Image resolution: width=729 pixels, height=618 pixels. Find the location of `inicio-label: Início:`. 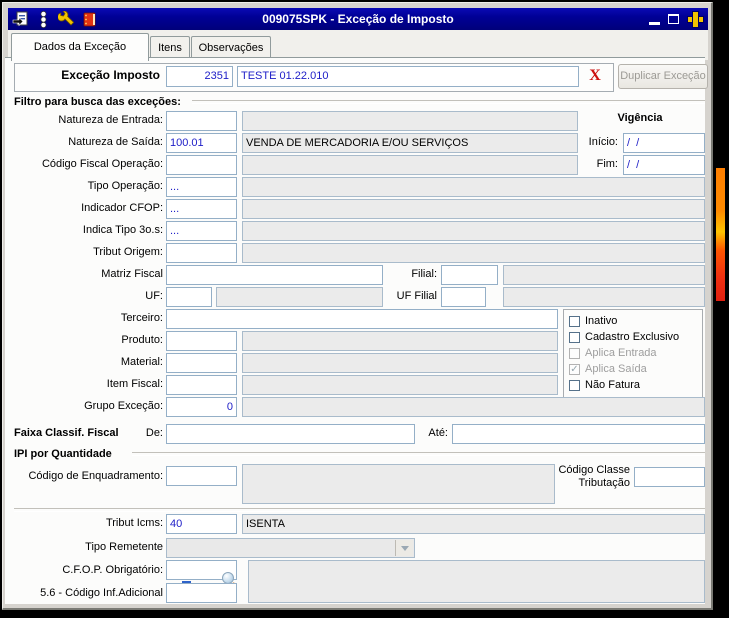

inicio-label: Início: is located at coordinates (603, 142).